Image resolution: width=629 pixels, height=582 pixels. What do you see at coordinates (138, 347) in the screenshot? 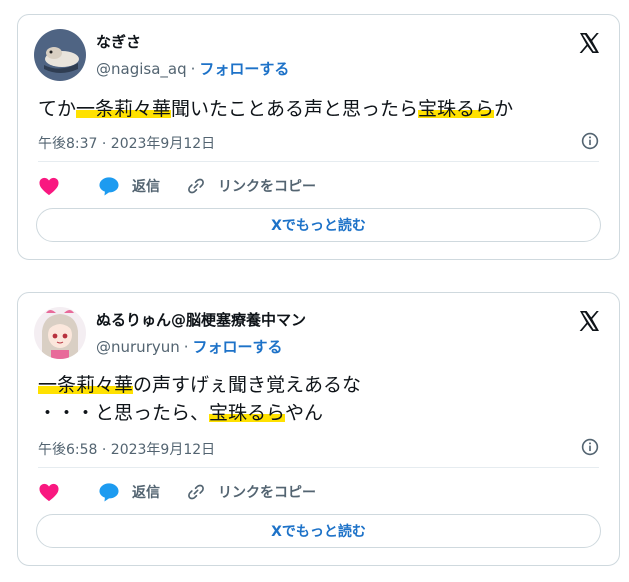
I see `handle: @nururyun` at bounding box center [138, 347].